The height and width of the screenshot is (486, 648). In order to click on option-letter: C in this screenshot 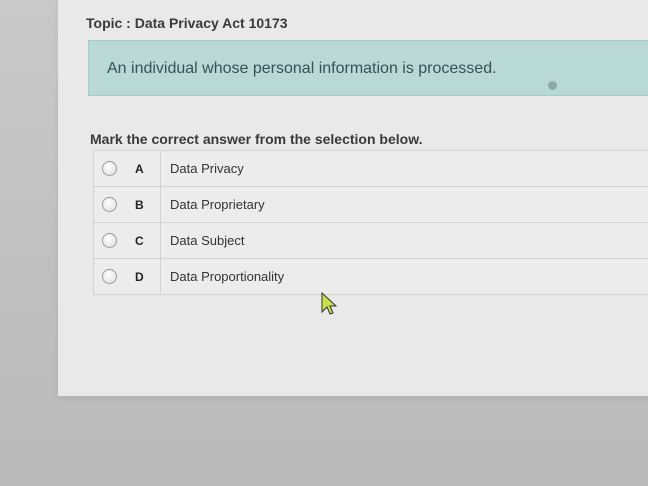, I will do `click(139, 240)`.